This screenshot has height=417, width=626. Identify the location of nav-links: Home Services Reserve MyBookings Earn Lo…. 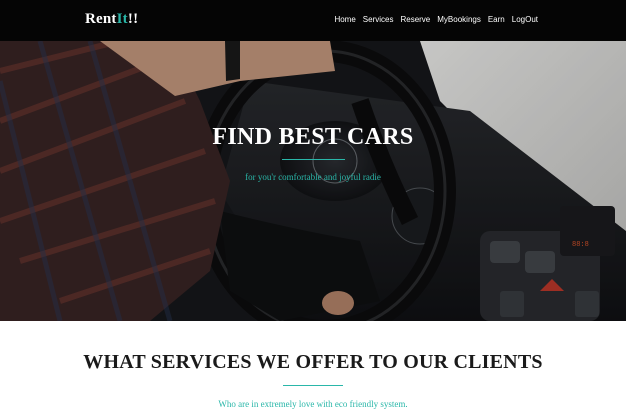
(436, 19).